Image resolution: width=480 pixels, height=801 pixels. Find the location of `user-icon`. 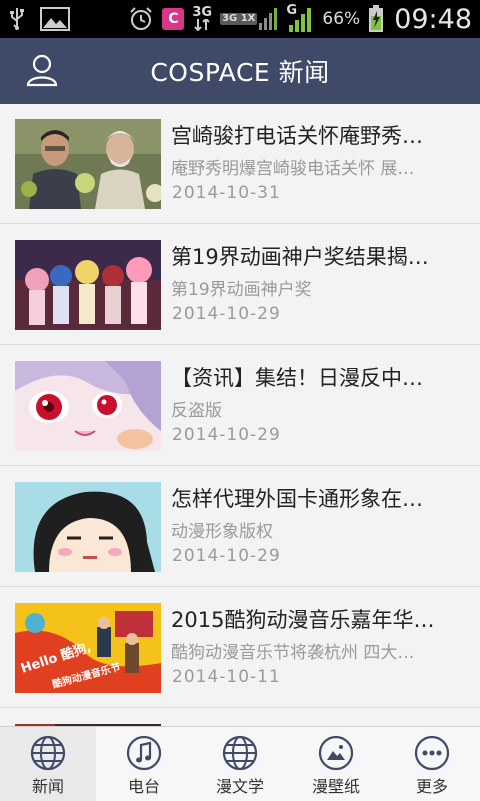

user-icon is located at coordinates (42, 72).